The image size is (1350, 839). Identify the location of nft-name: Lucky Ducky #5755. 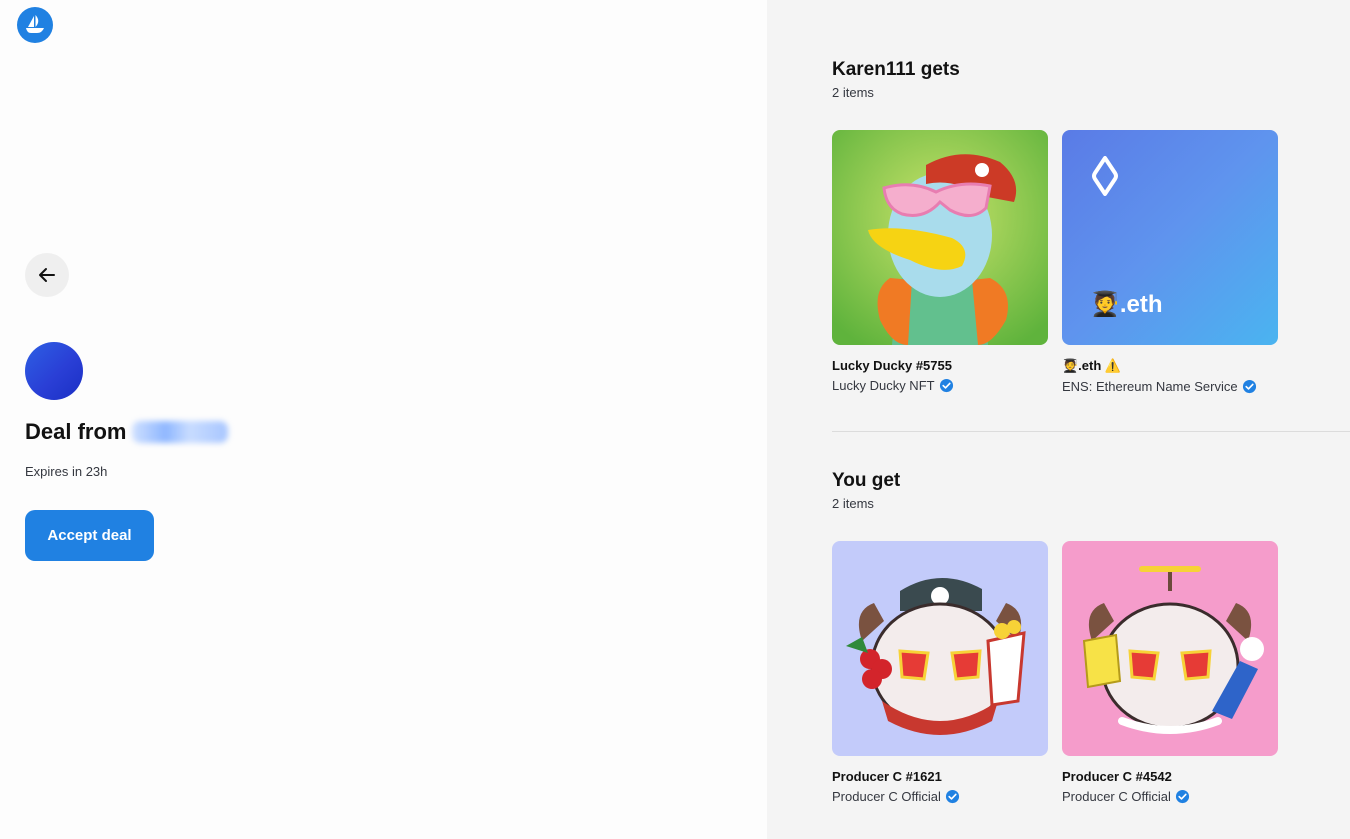
(940, 365).